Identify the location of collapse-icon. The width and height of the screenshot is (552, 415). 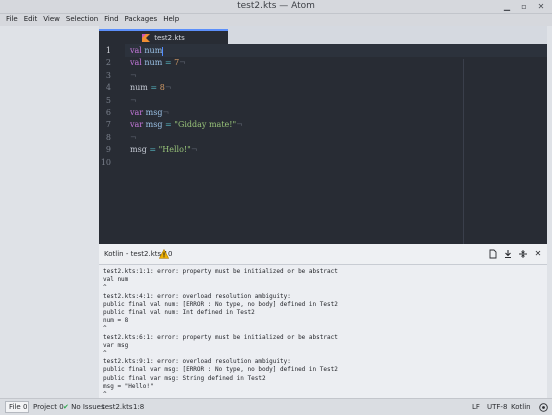
(523, 254).